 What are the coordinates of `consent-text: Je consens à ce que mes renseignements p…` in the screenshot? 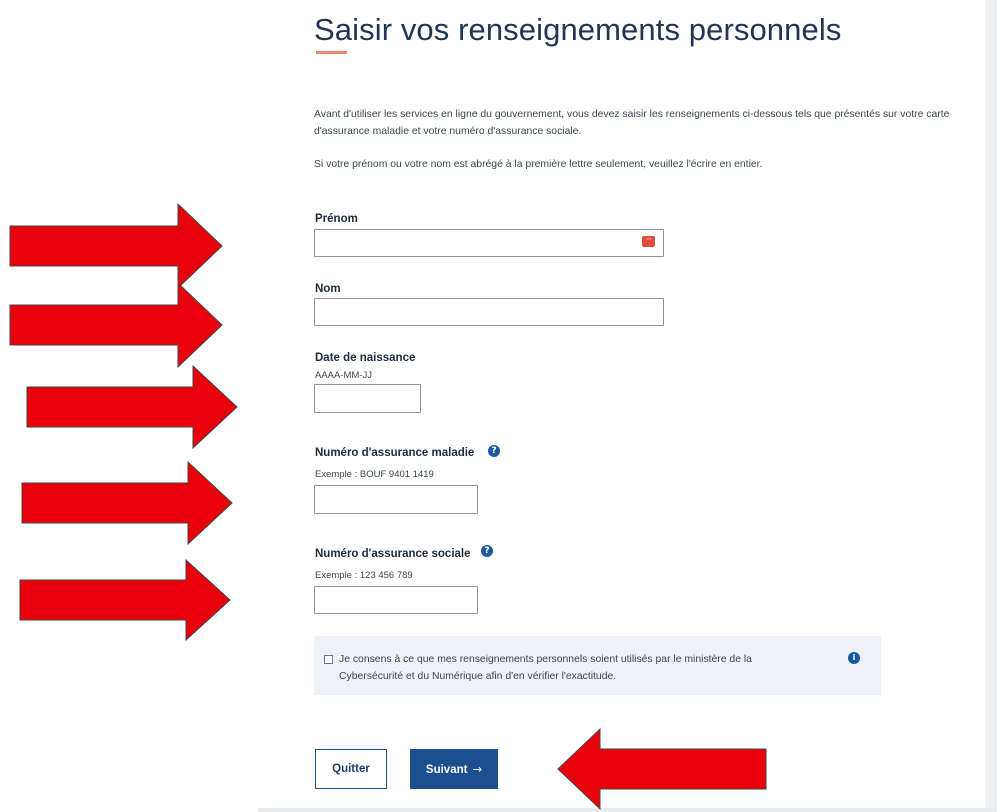 It's located at (574, 668).